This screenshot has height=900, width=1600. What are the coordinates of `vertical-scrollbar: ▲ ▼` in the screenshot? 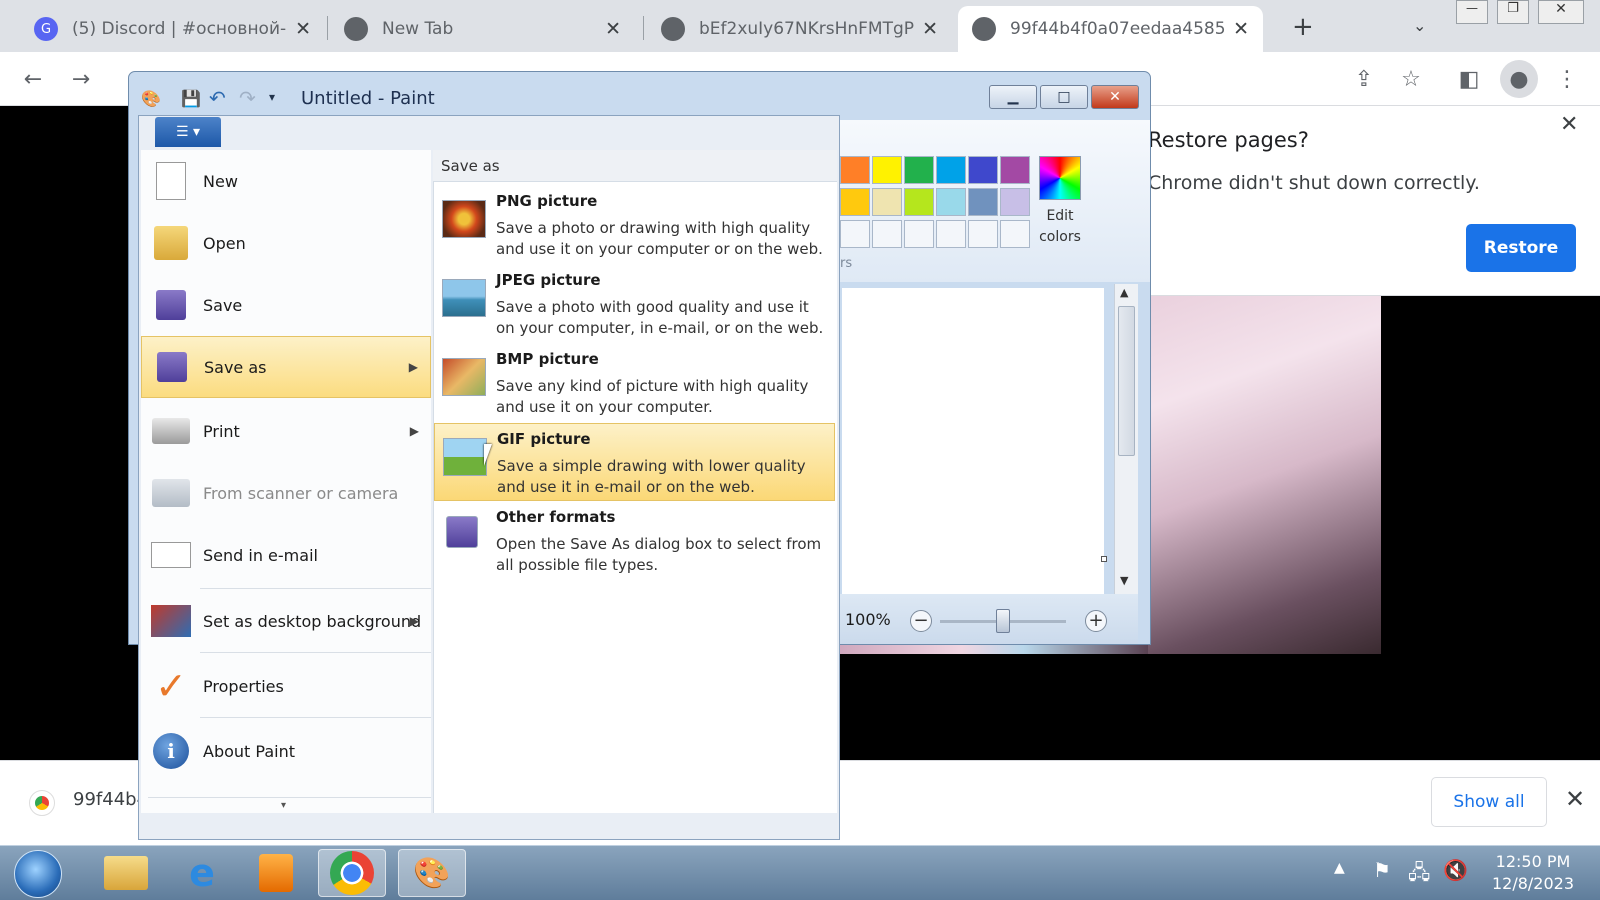 It's located at (1126, 439).